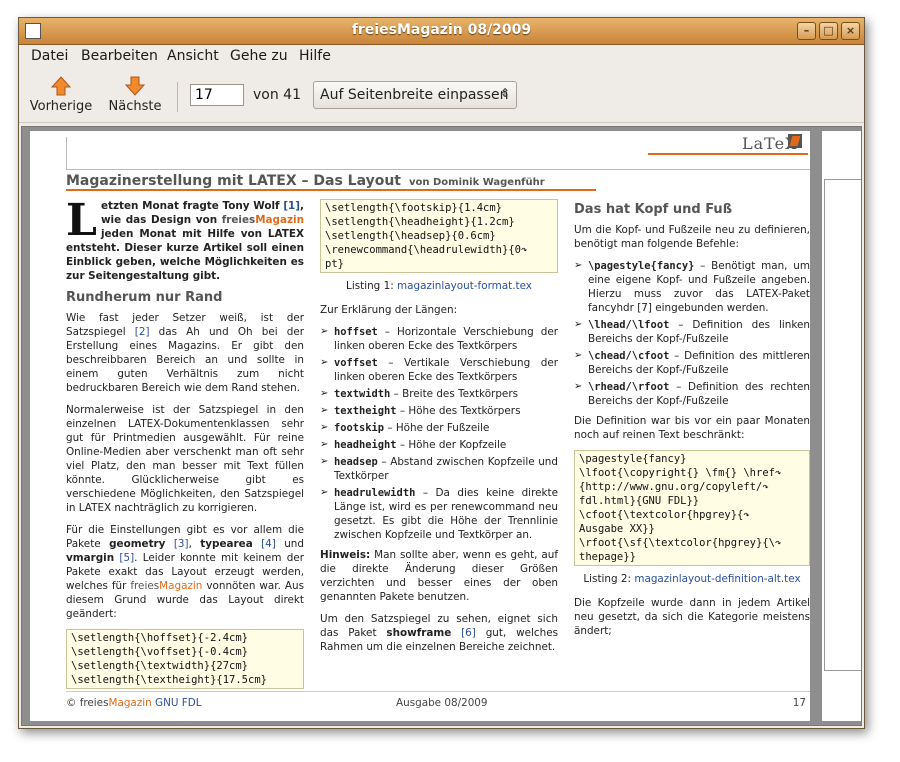  Describe the element at coordinates (192, 206) in the screenshot. I see `lead-text: etzten Monat fragte Tony Wolf` at that location.